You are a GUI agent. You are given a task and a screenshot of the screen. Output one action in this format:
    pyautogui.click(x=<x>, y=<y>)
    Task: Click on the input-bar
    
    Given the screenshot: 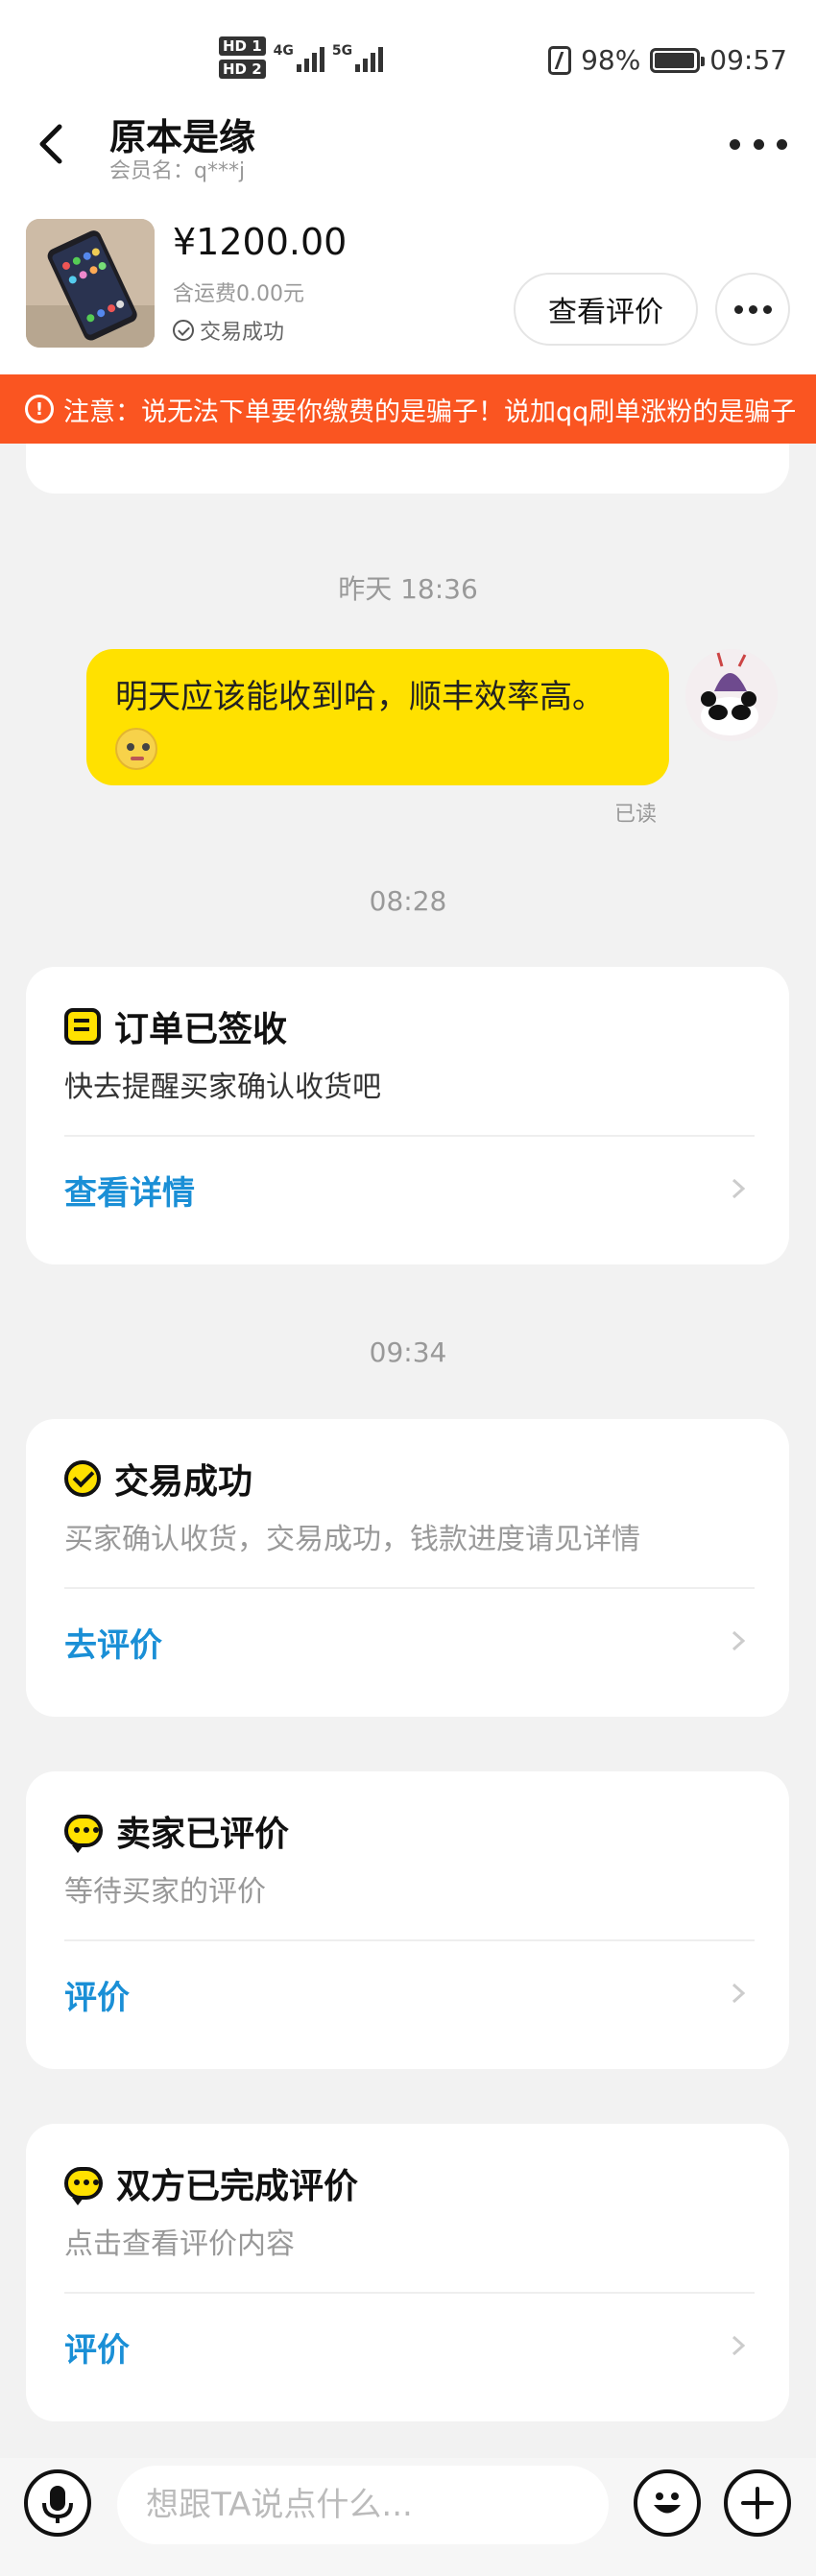 What is the action you would take?
    pyautogui.click(x=408, y=2517)
    